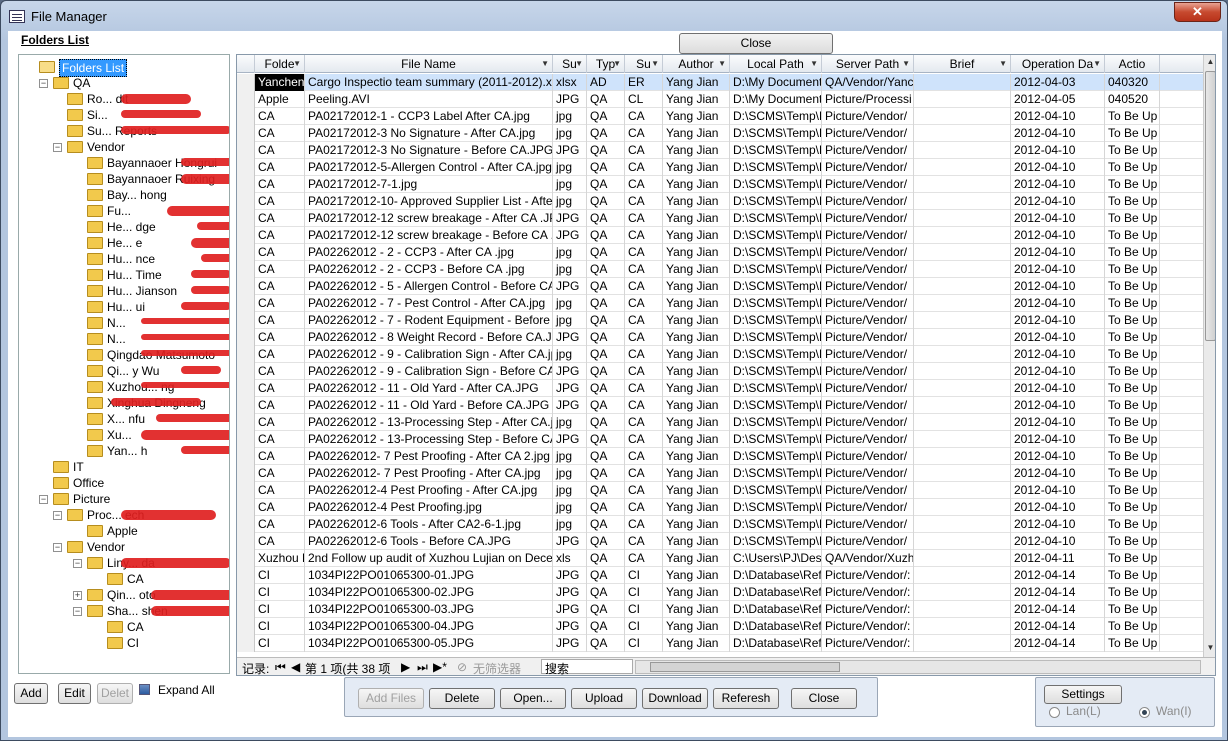  What do you see at coordinates (1209, 356) in the screenshot?
I see `vertical-scrollbar: ▲ ▼` at bounding box center [1209, 356].